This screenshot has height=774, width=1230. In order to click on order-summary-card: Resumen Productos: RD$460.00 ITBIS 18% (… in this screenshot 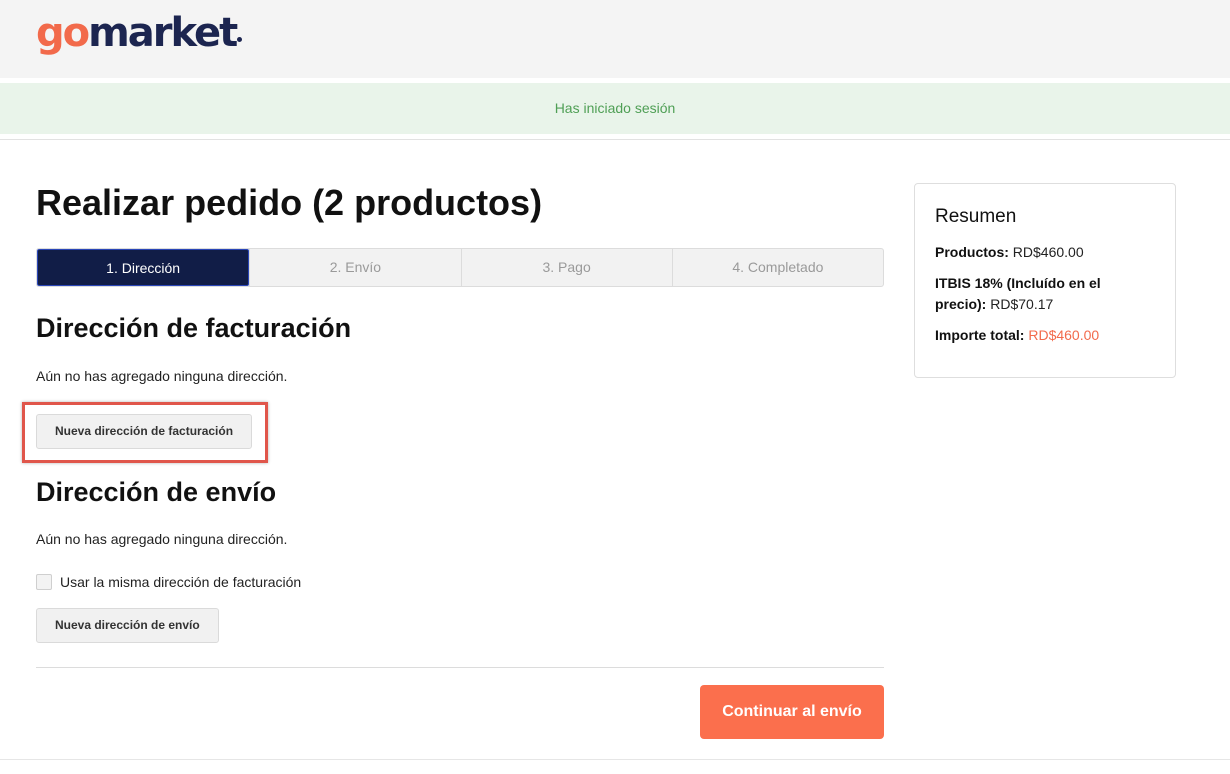, I will do `click(1045, 280)`.